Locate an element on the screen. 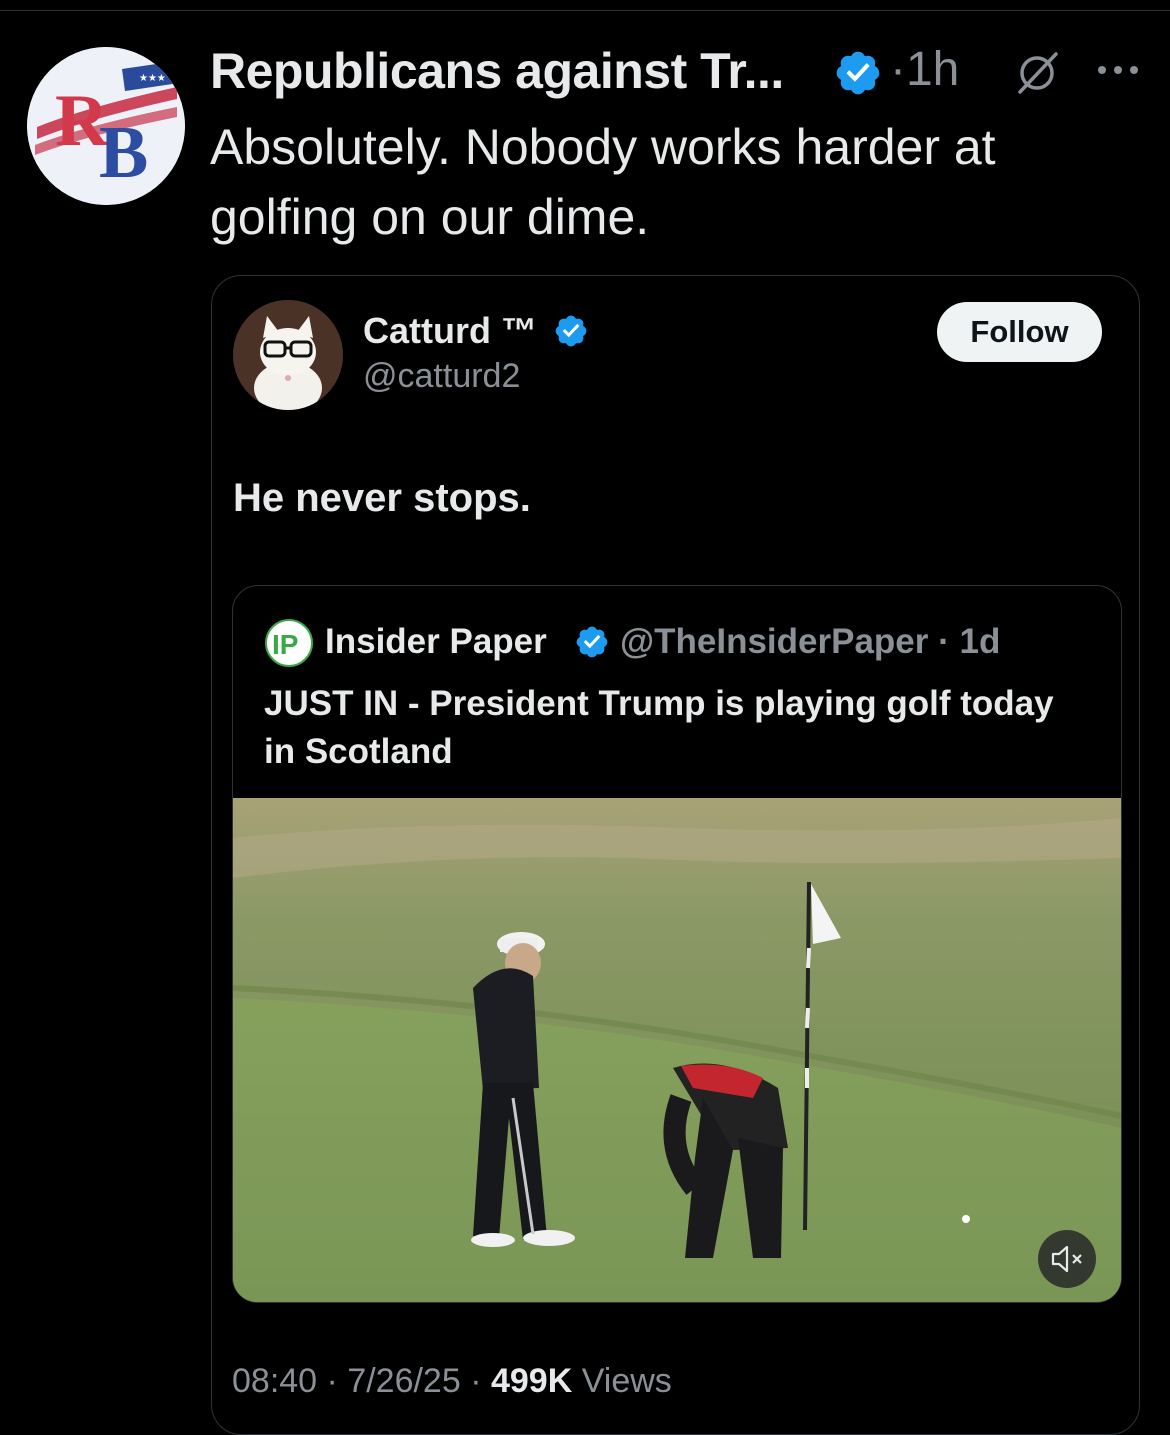 This screenshot has height=1435, width=1170. quoted-author-name: Catturd ™ is located at coordinates (450, 331).